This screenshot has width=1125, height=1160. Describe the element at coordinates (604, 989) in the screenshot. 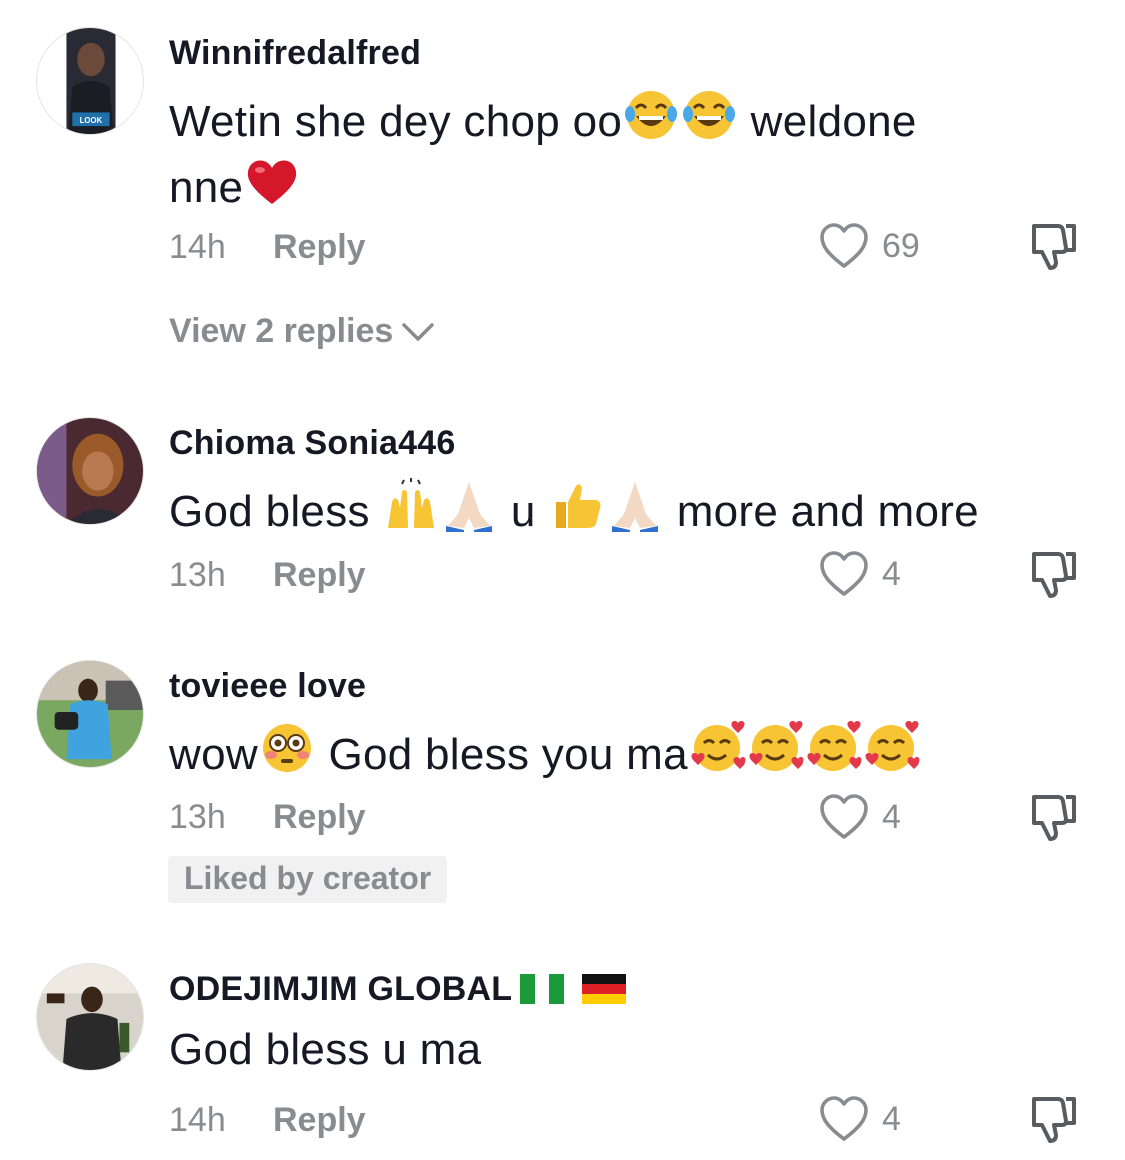

I see `germany-flag-icon` at that location.